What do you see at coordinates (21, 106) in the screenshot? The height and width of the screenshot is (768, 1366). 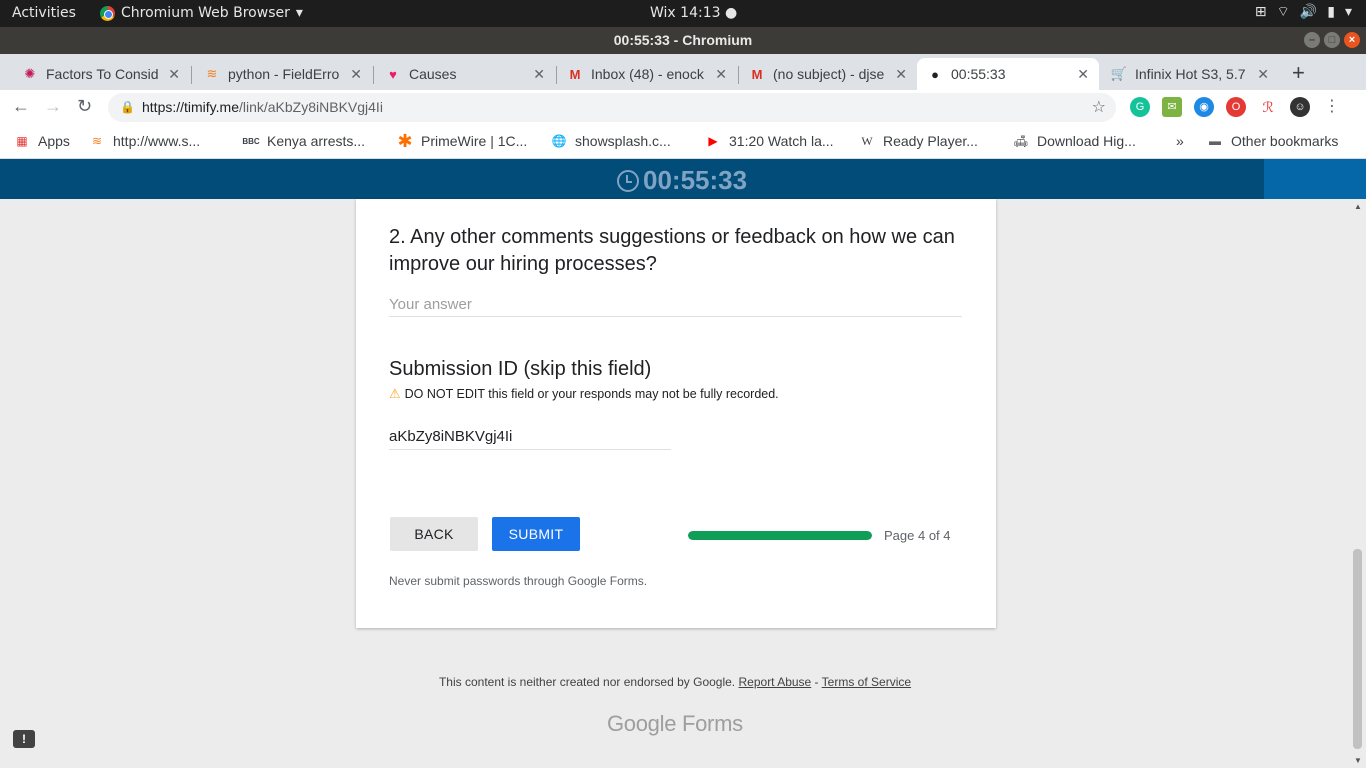 I see `back-arrow-icon: ←` at bounding box center [21, 106].